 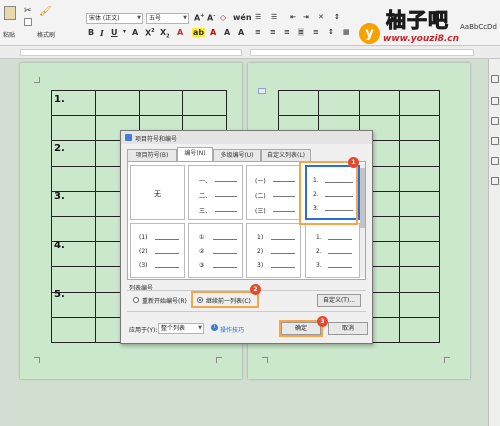 What do you see at coordinates (46, 34) in the screenshot?
I see `format-painter-label: 格式刷` at bounding box center [46, 34].